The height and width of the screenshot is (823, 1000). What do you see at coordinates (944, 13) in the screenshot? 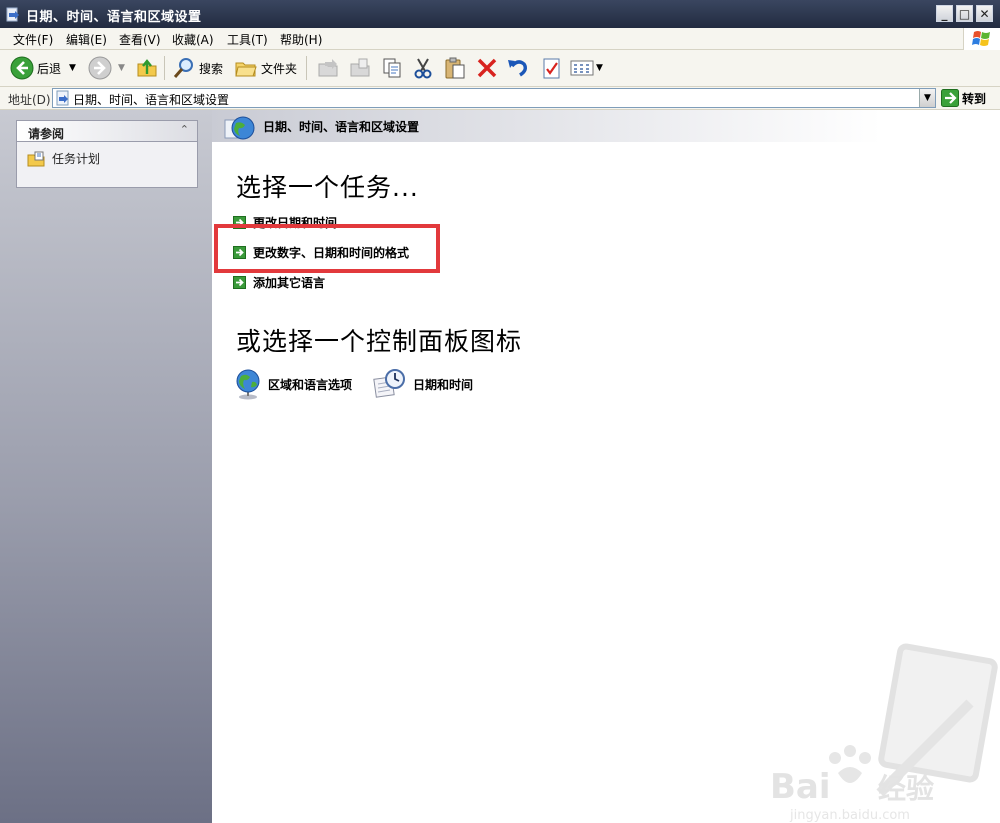
I see `minimize-button: _` at bounding box center [944, 13].